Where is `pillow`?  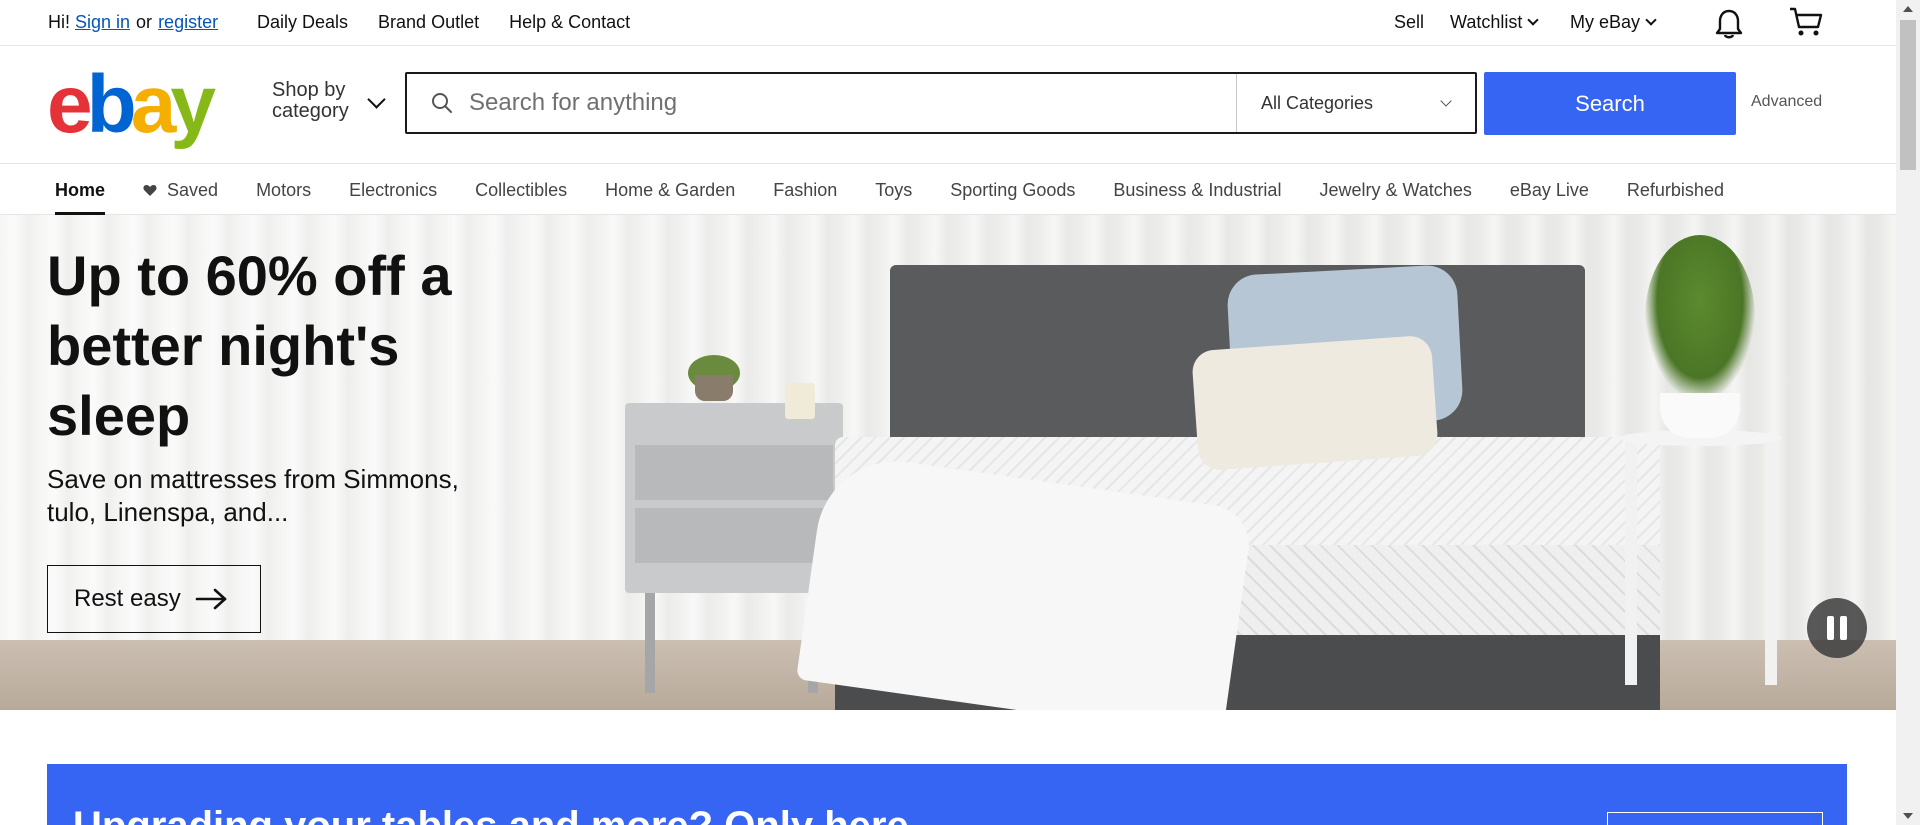
pillow is located at coordinates (1315, 403).